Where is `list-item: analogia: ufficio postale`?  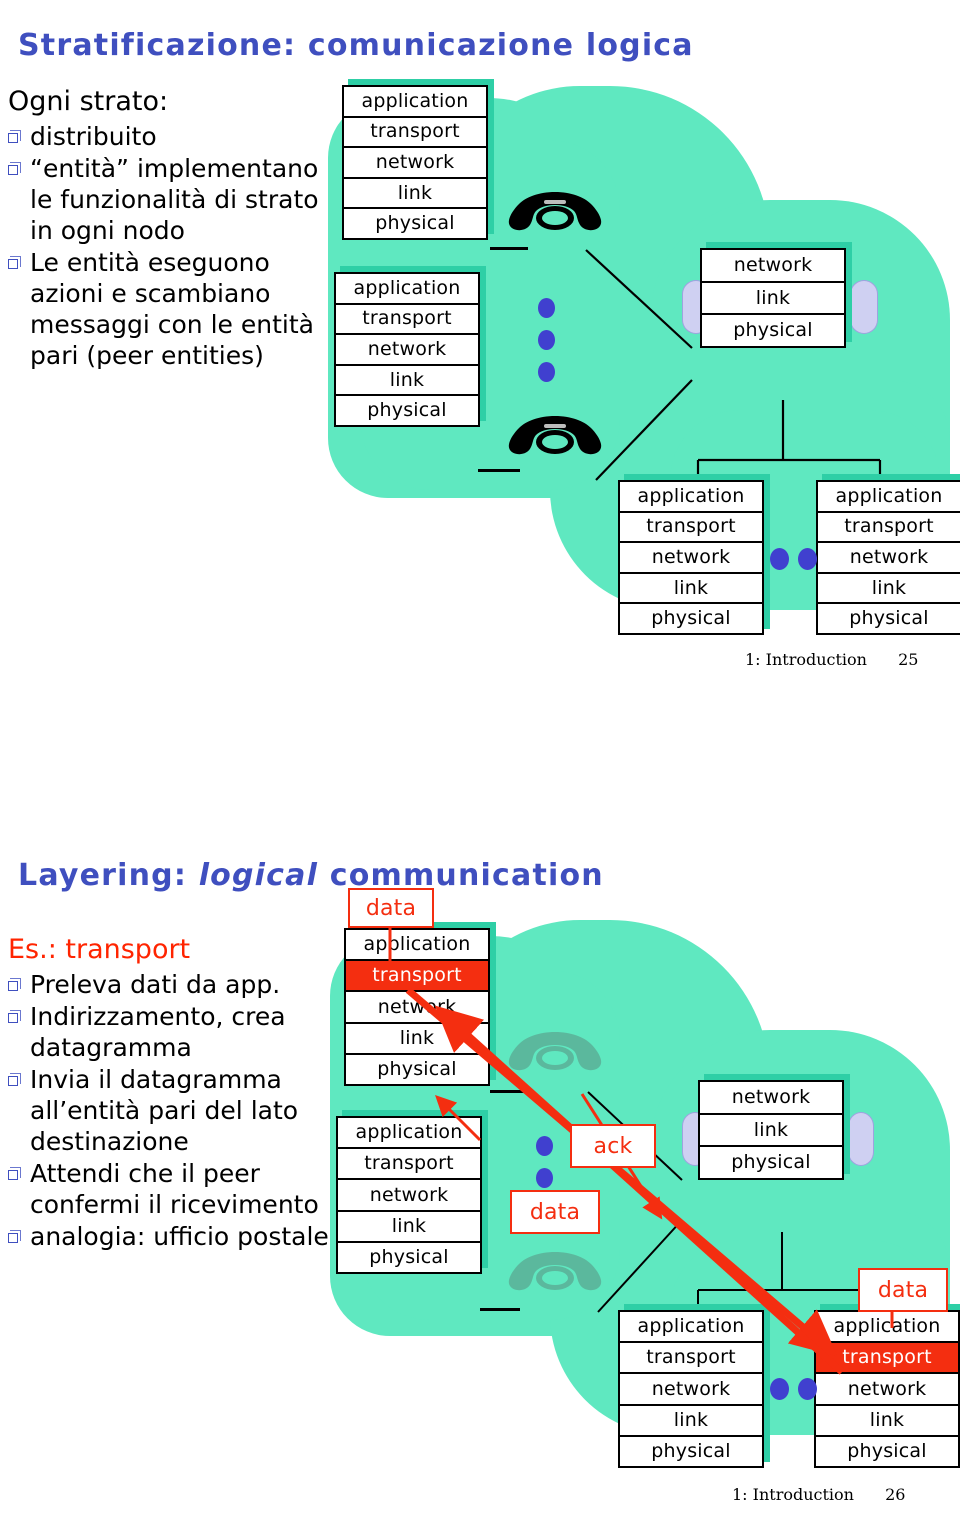
list-item: analogia: ufficio postale is located at coordinates (169, 1236).